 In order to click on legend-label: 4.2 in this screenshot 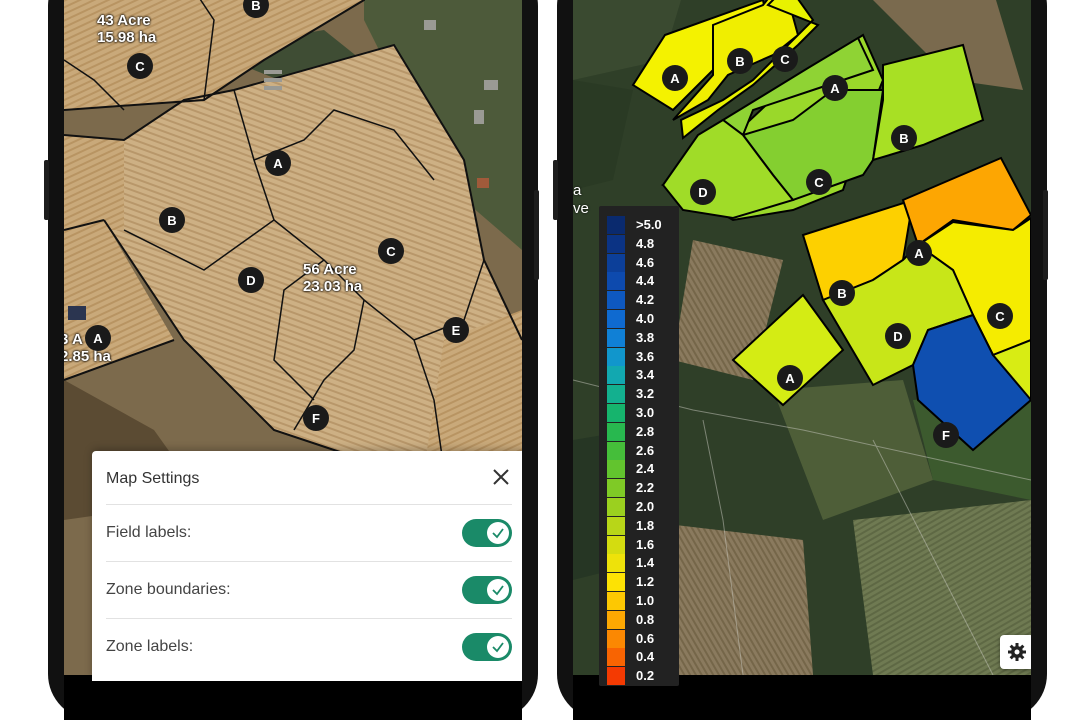, I will do `click(645, 300)`.